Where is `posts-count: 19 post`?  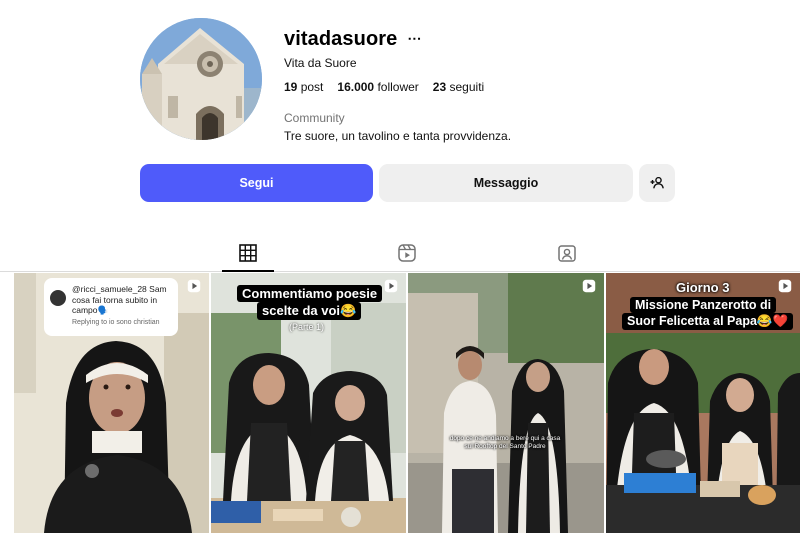 posts-count: 19 post is located at coordinates (303, 87).